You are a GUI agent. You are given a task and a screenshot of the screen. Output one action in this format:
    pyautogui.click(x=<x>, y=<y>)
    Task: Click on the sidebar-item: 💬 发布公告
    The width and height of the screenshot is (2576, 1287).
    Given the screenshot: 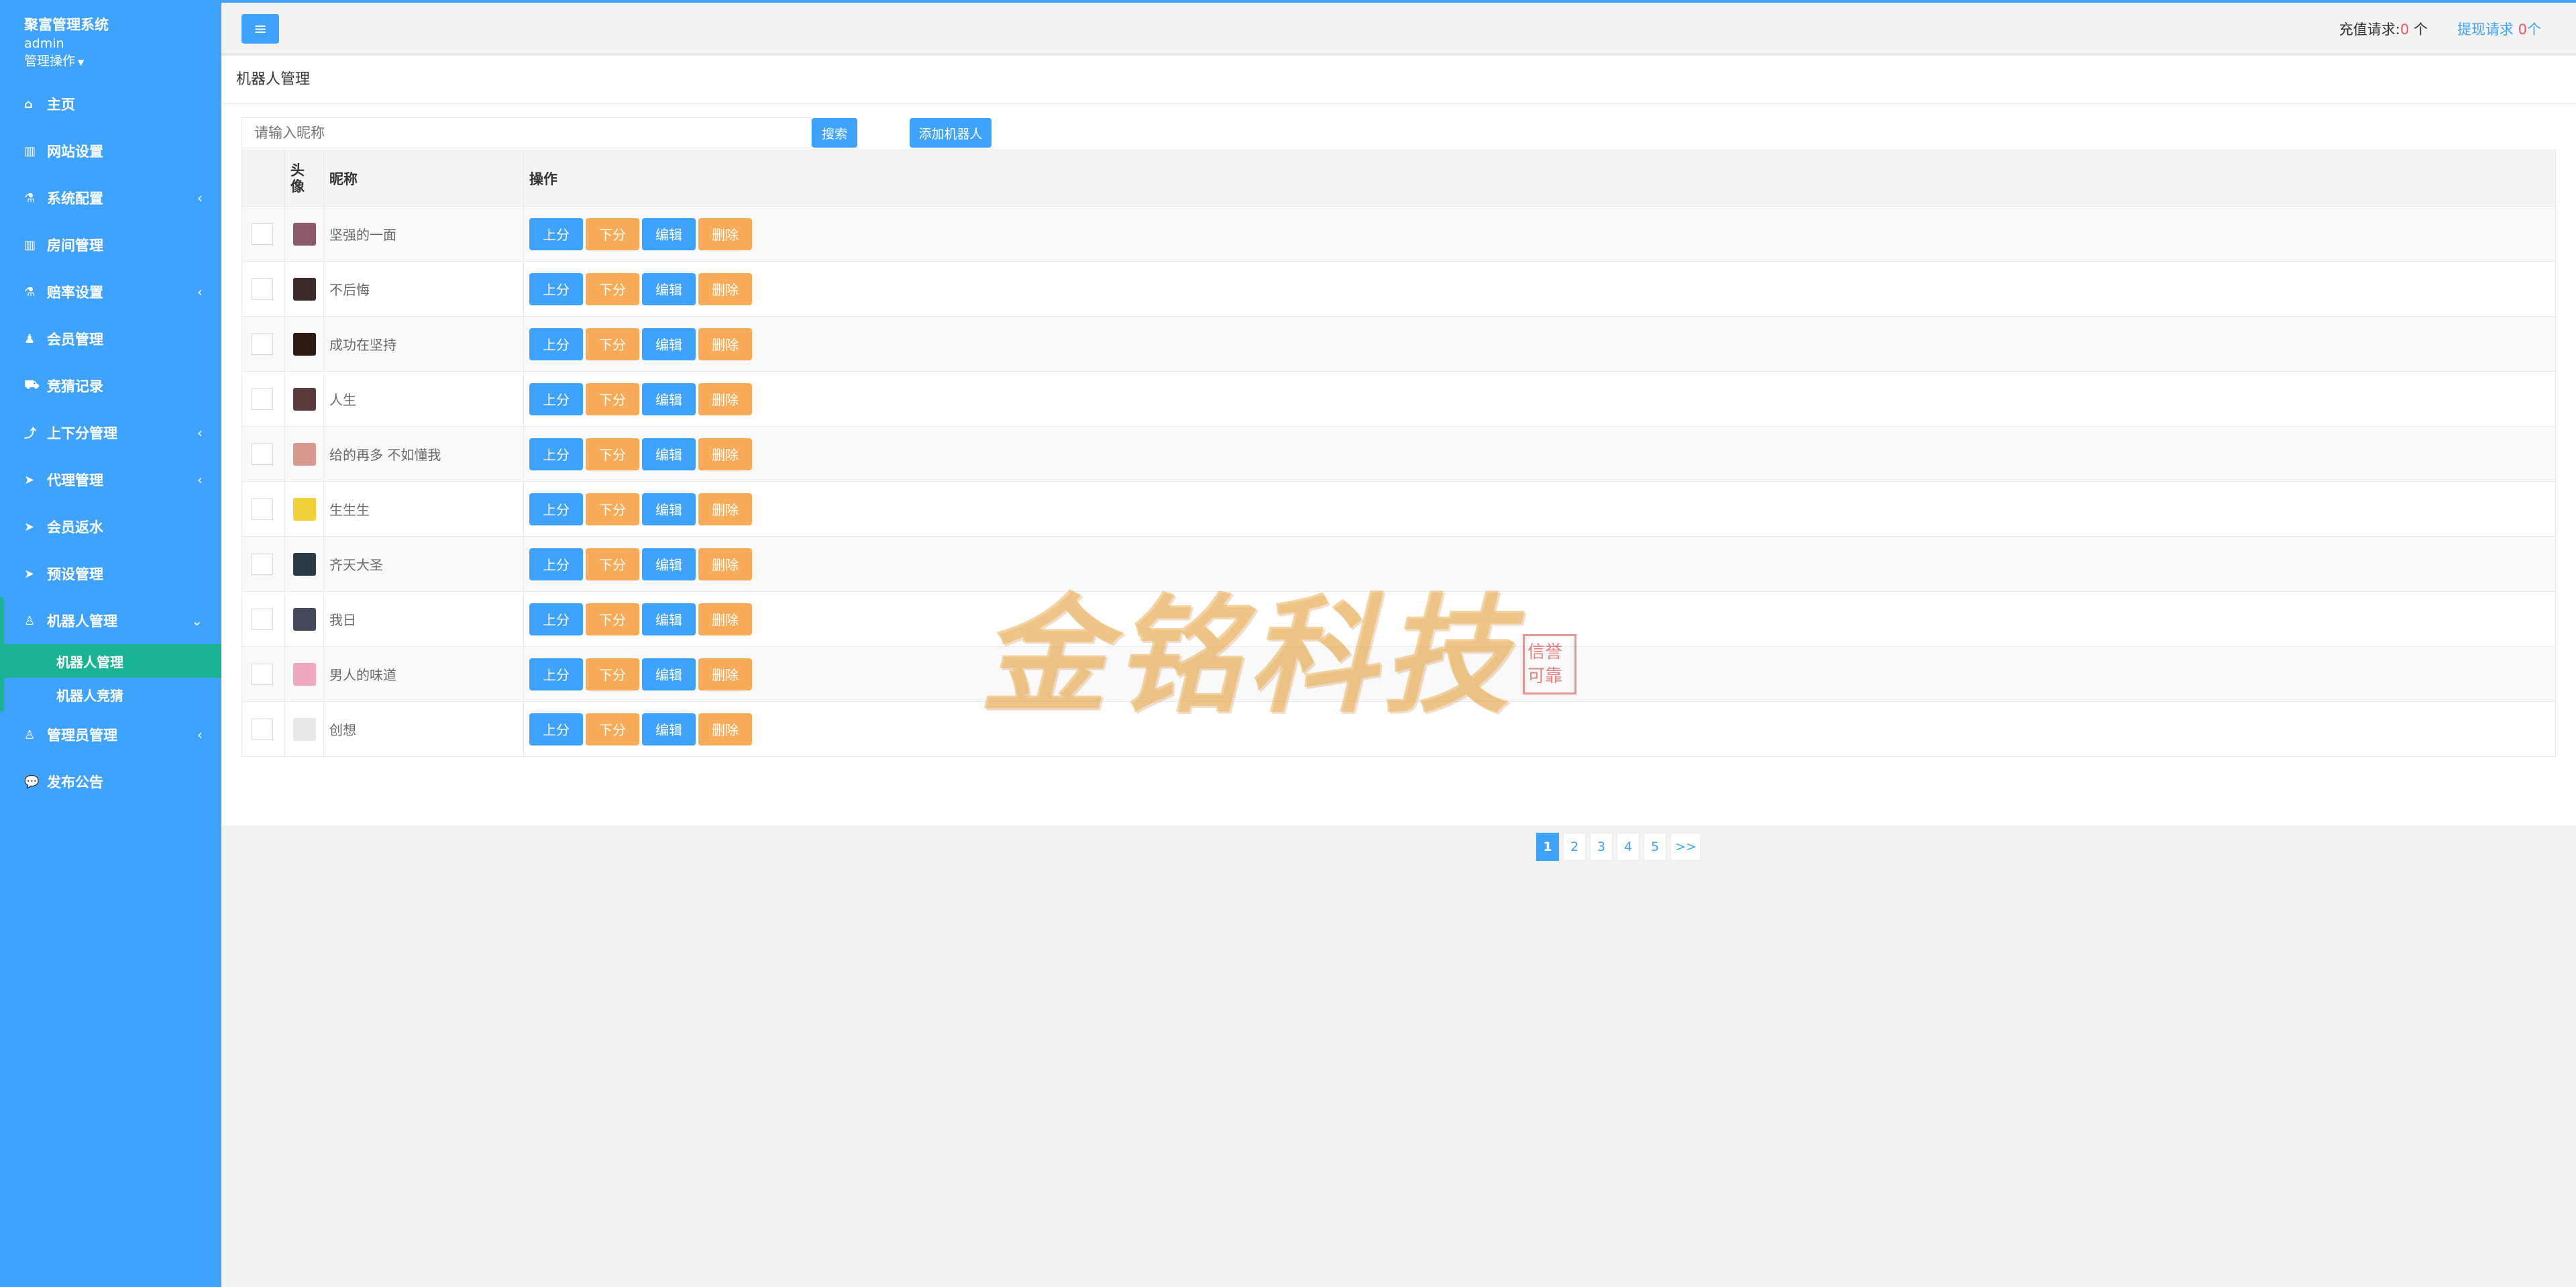 What is the action you would take?
    pyautogui.click(x=110, y=781)
    